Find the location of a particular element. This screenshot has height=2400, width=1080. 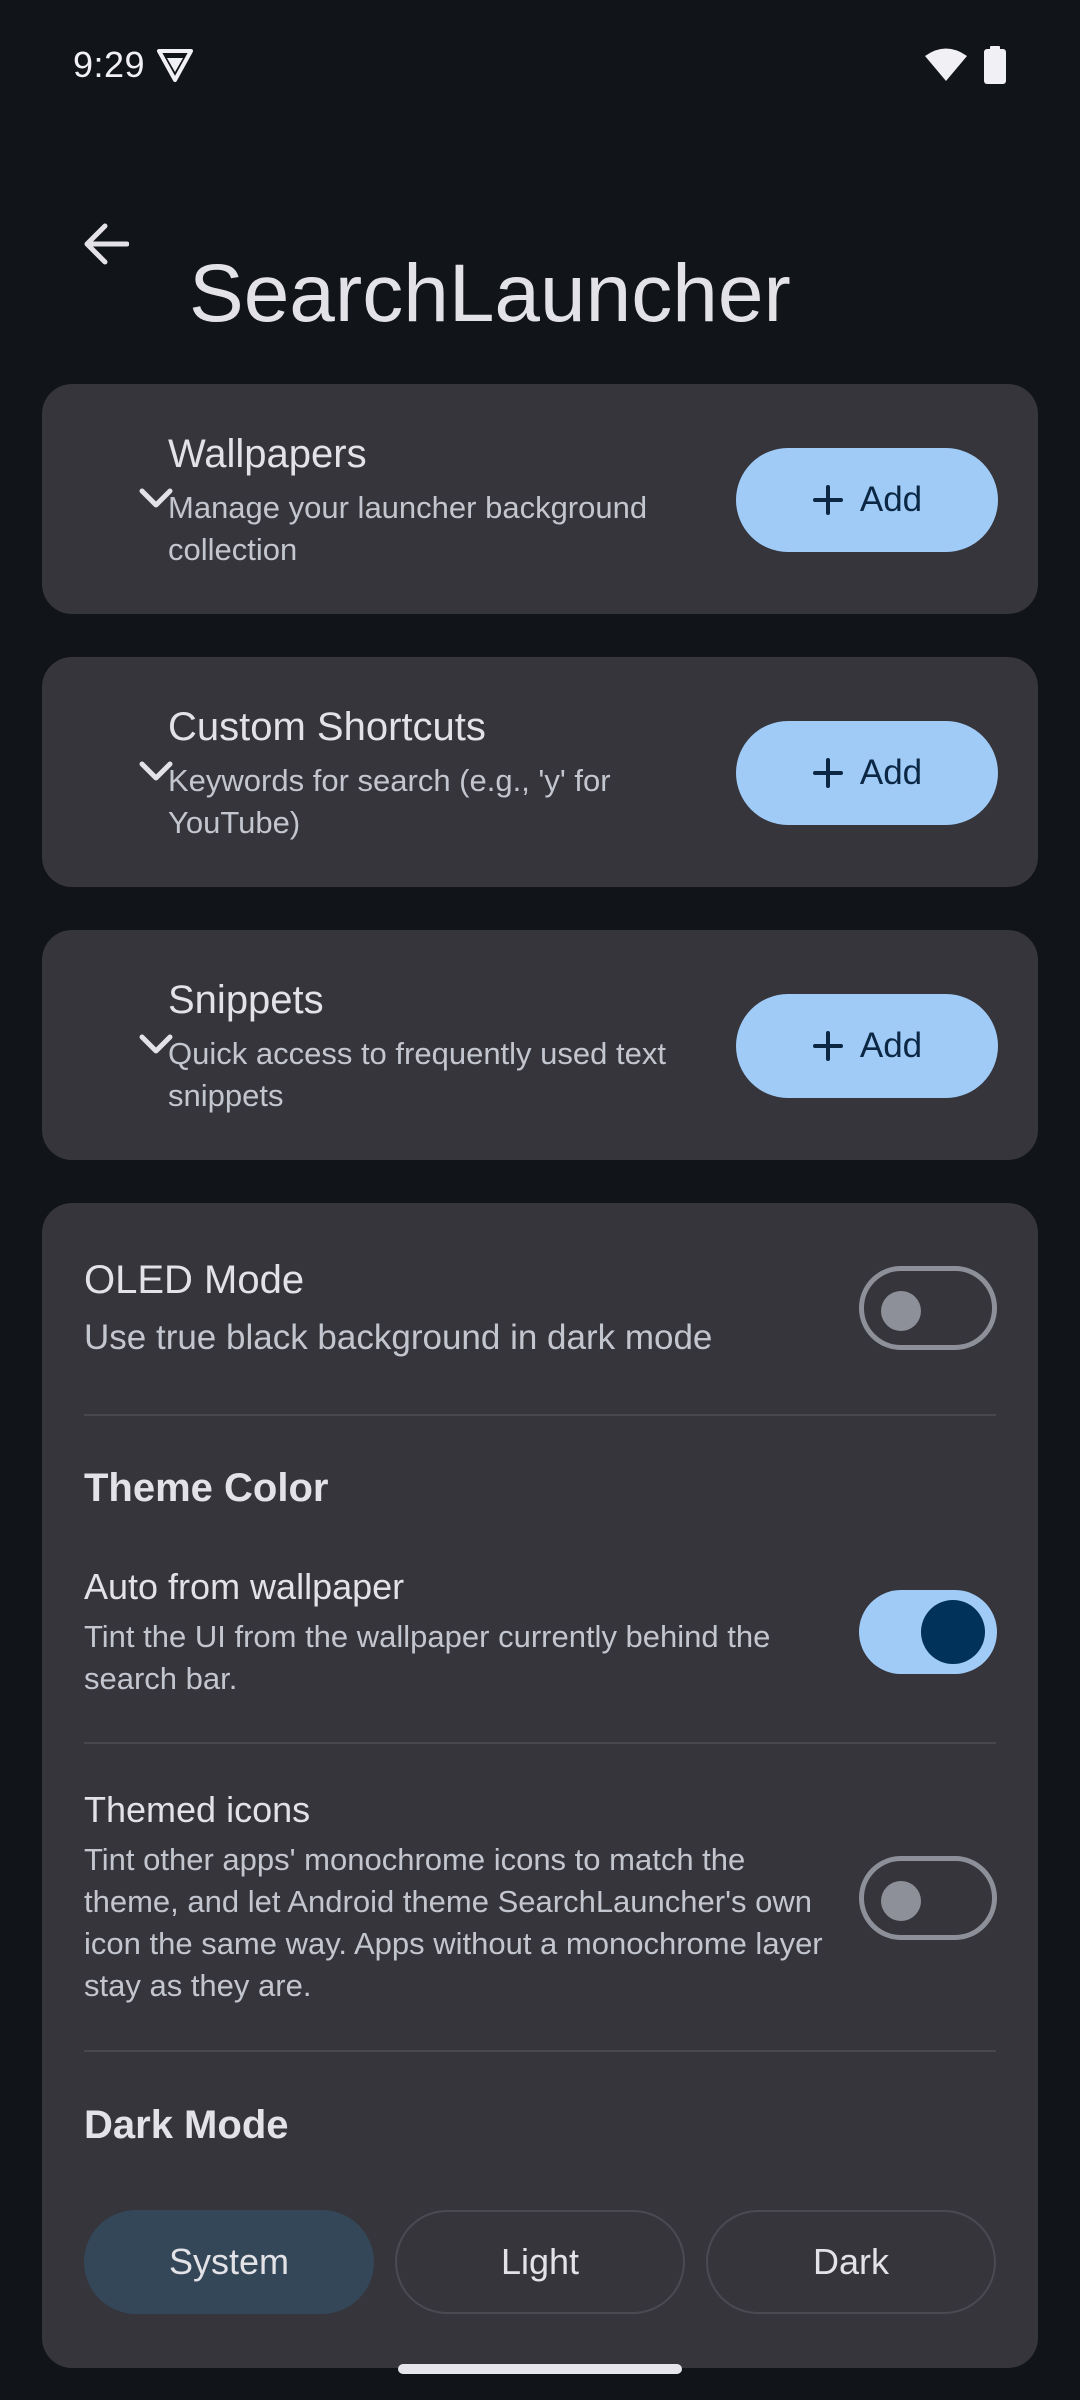

wallpapers-title: Wallpapers is located at coordinates (267, 454).